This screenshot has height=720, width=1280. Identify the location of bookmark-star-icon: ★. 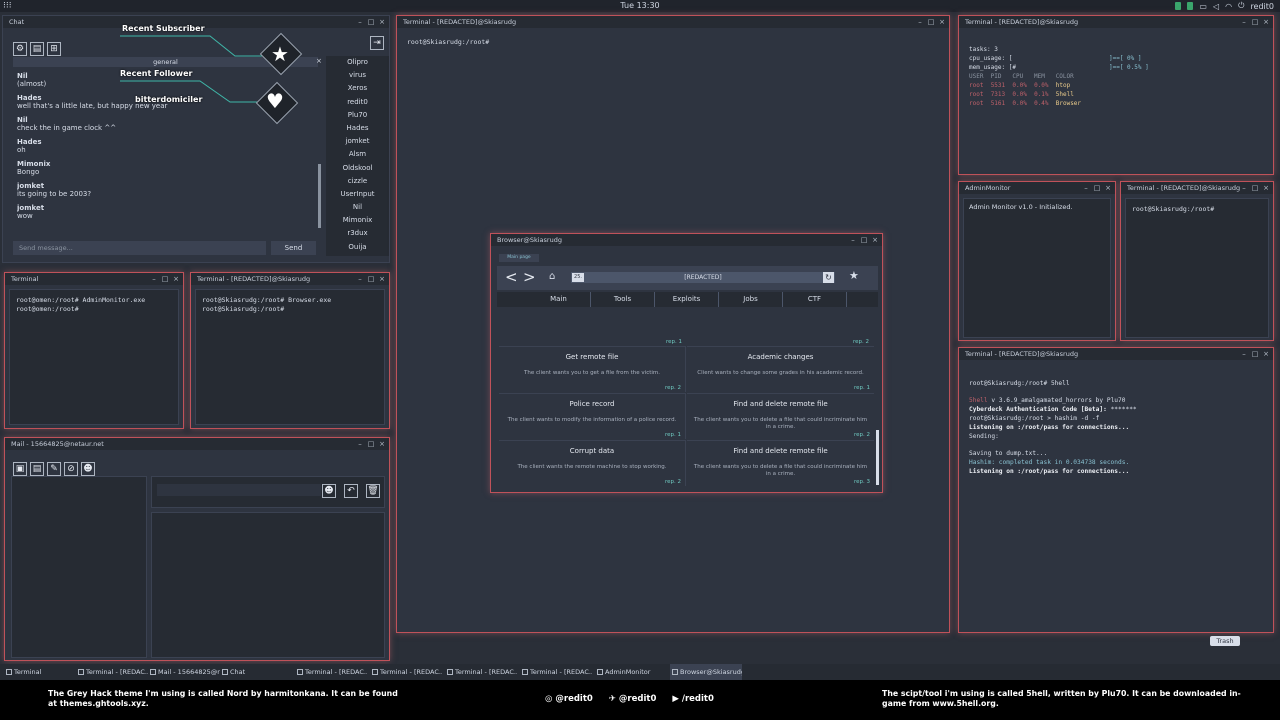
(854, 275).